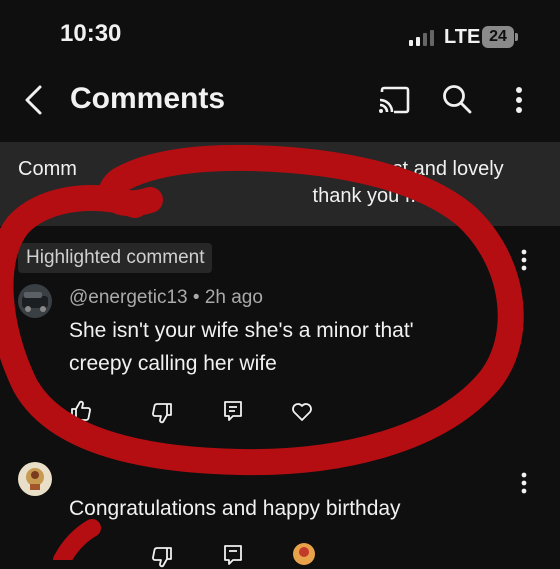 Image resolution: width=560 pixels, height=569 pixels. What do you see at coordinates (91, 33) in the screenshot?
I see `status-time: 10:30` at bounding box center [91, 33].